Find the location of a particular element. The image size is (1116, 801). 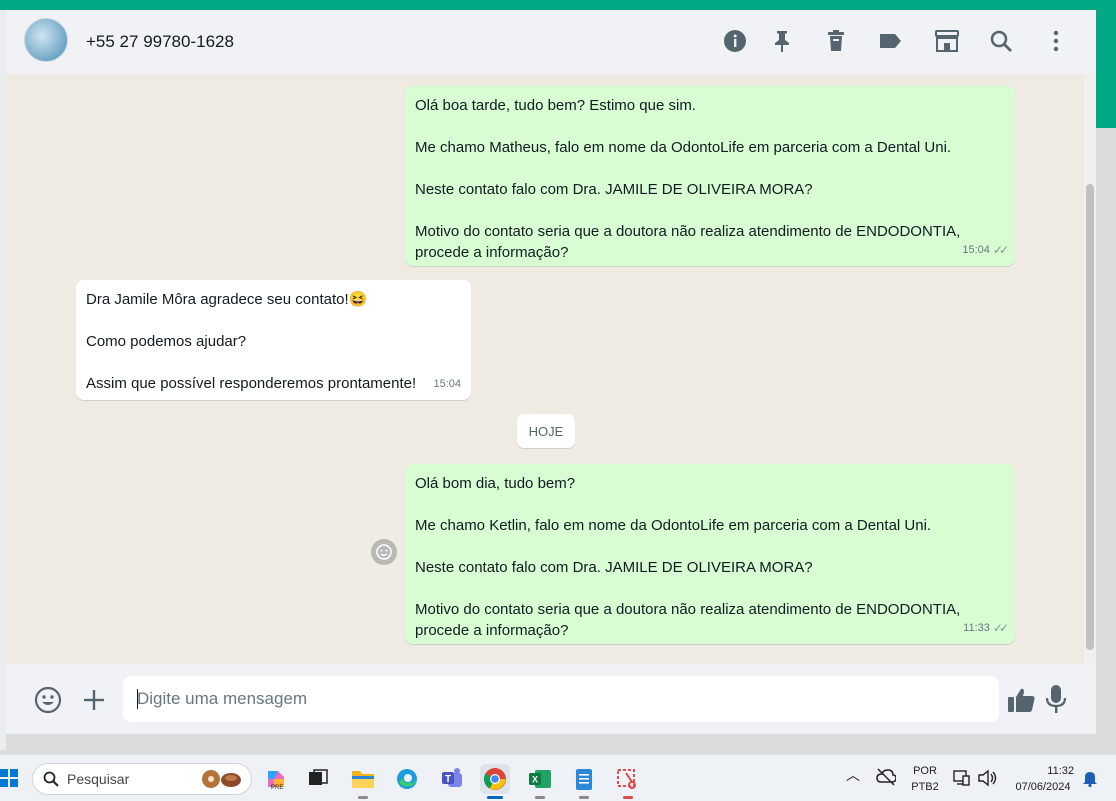

catalog-icon is located at coordinates (947, 41).